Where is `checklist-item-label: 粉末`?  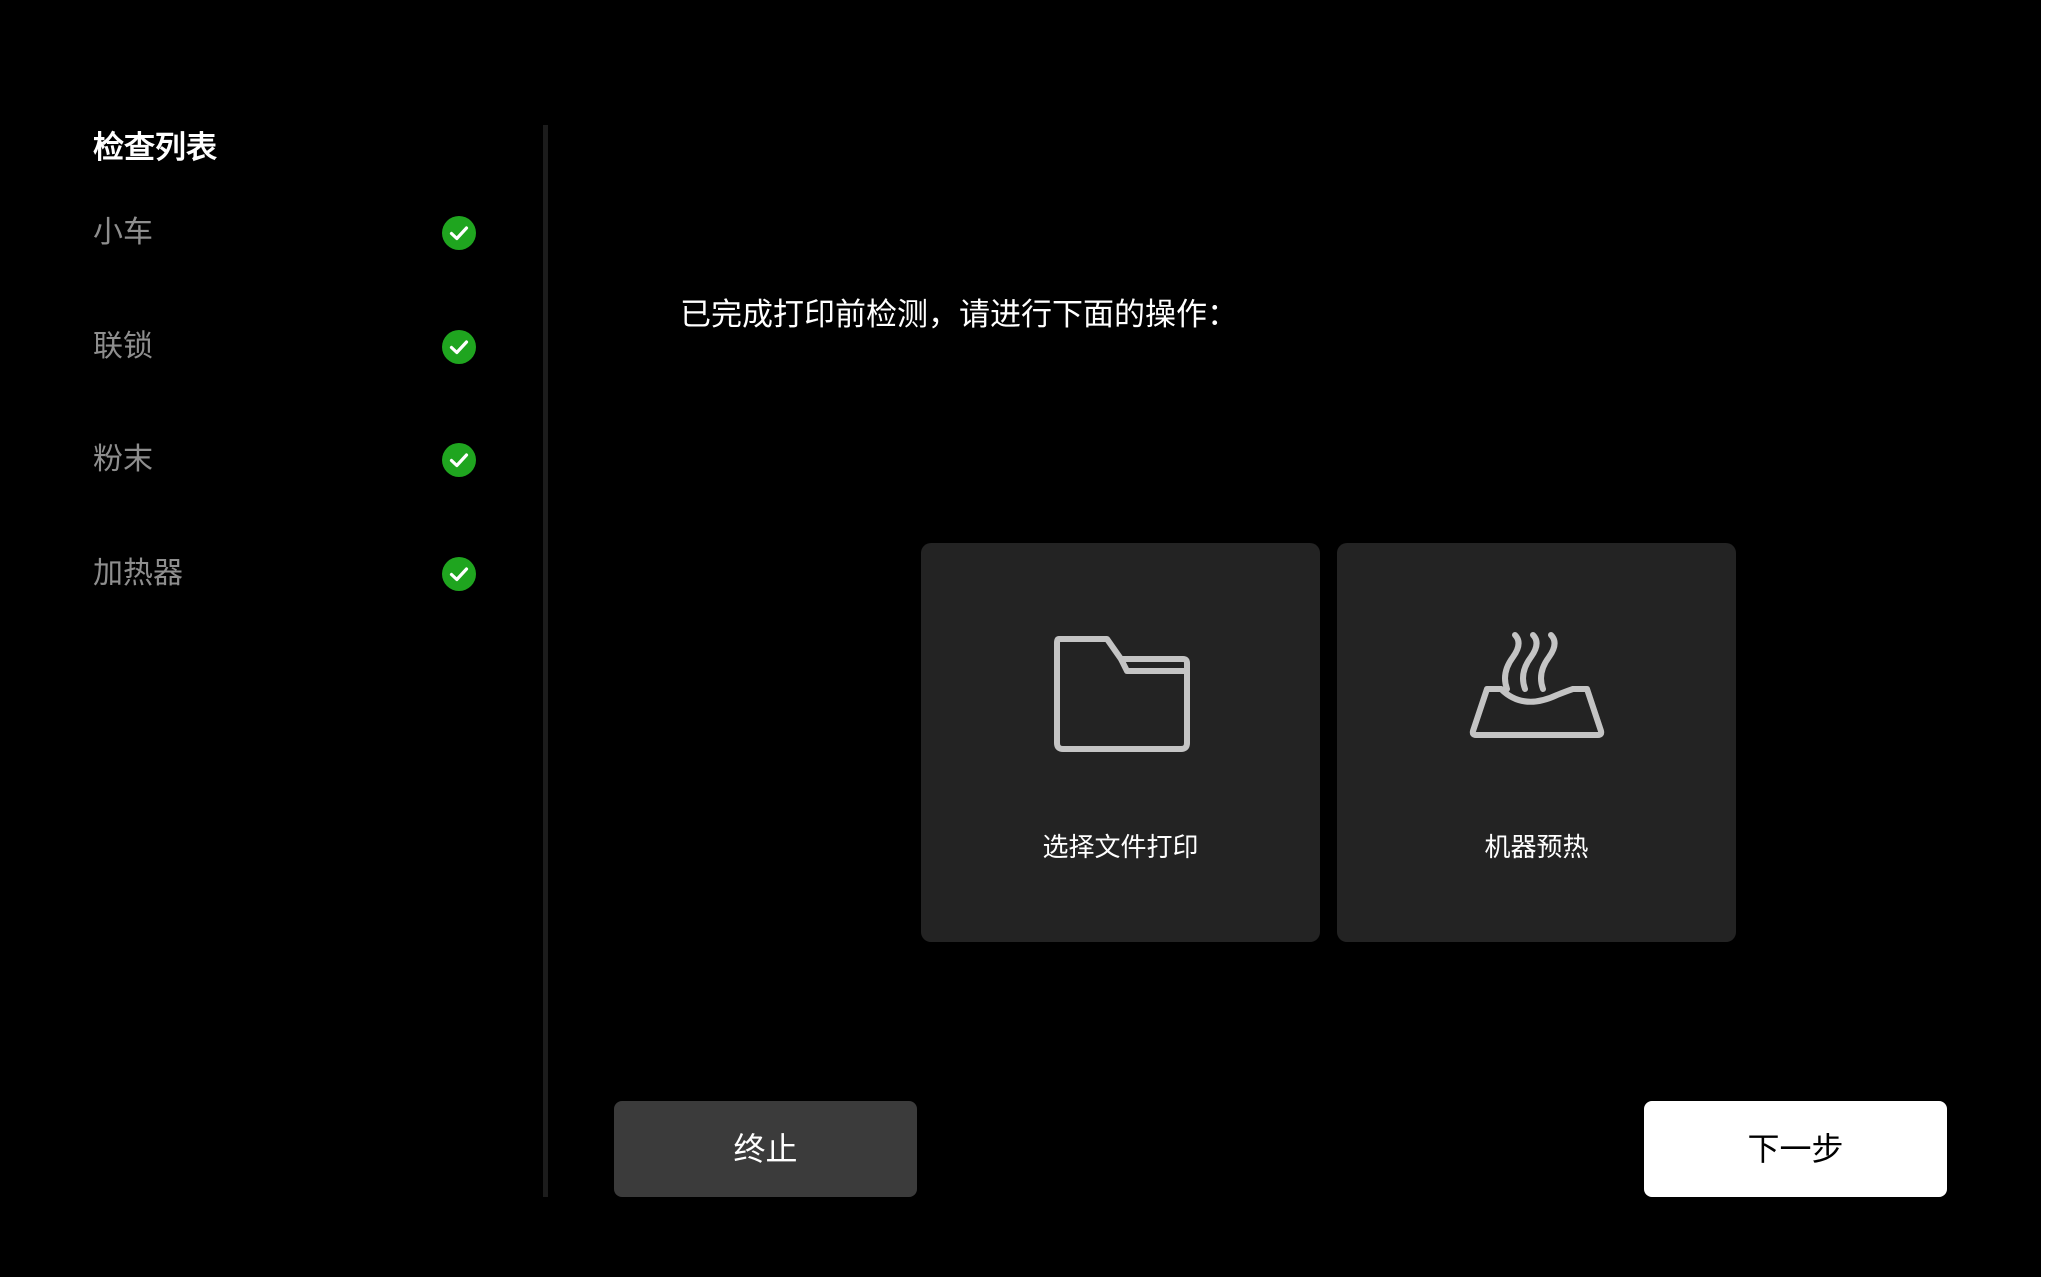 checklist-item-label: 粉末 is located at coordinates (123, 459).